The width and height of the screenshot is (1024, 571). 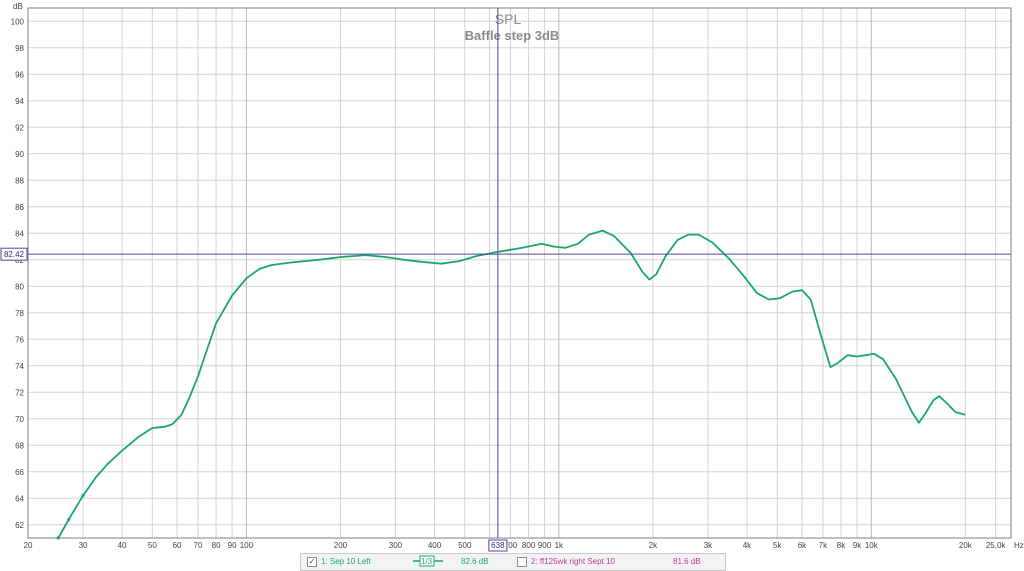 I want to click on y-tick-label: 68, so click(x=19, y=445).